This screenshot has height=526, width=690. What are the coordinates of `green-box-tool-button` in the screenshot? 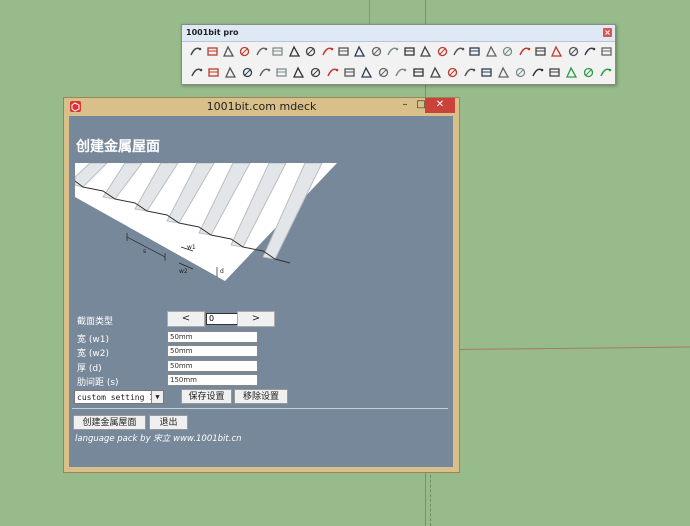 It's located at (572, 72).